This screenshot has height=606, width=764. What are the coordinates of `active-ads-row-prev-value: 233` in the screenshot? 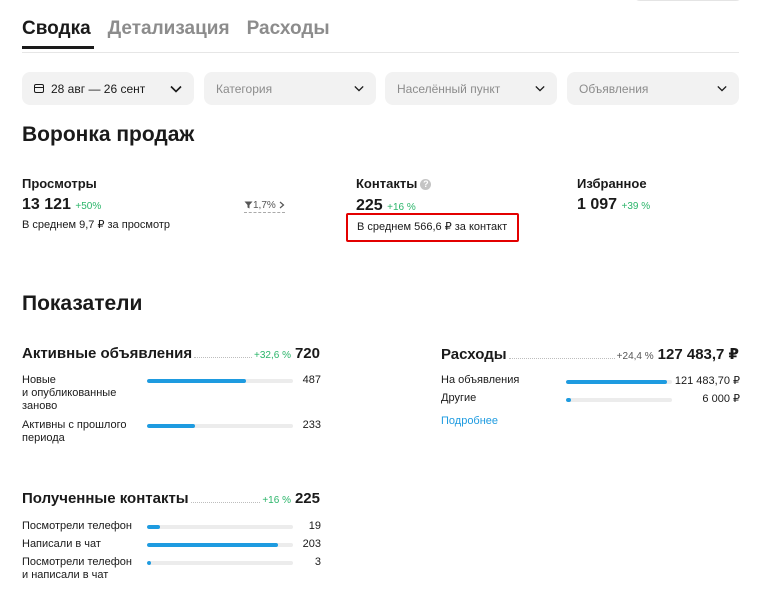 It's located at (311, 425).